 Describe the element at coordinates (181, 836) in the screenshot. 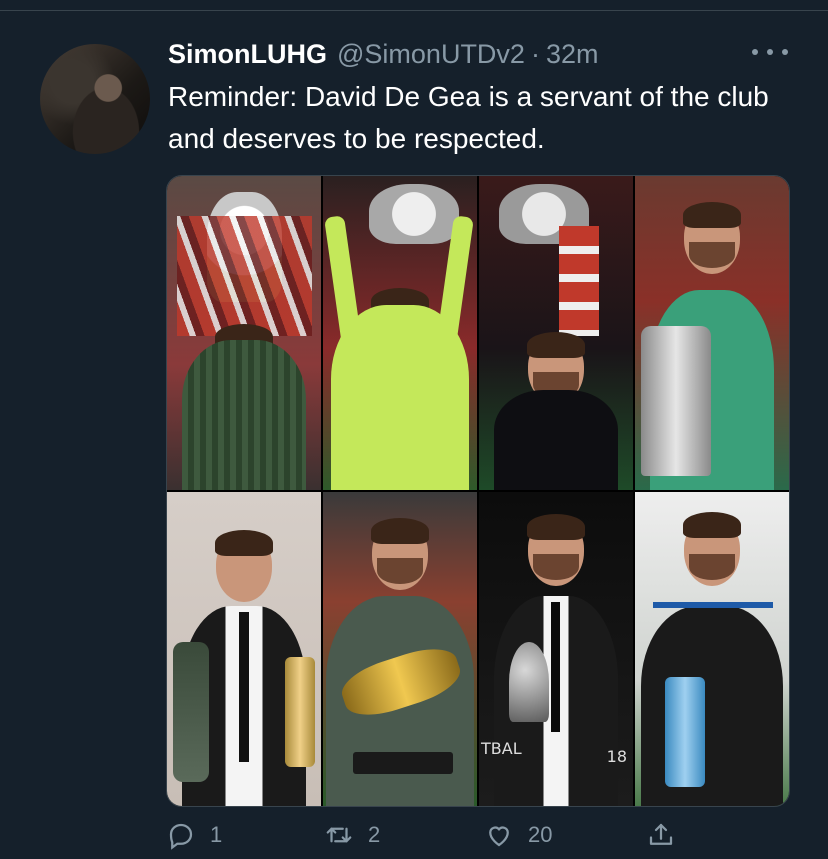

I see `reply-icon` at that location.